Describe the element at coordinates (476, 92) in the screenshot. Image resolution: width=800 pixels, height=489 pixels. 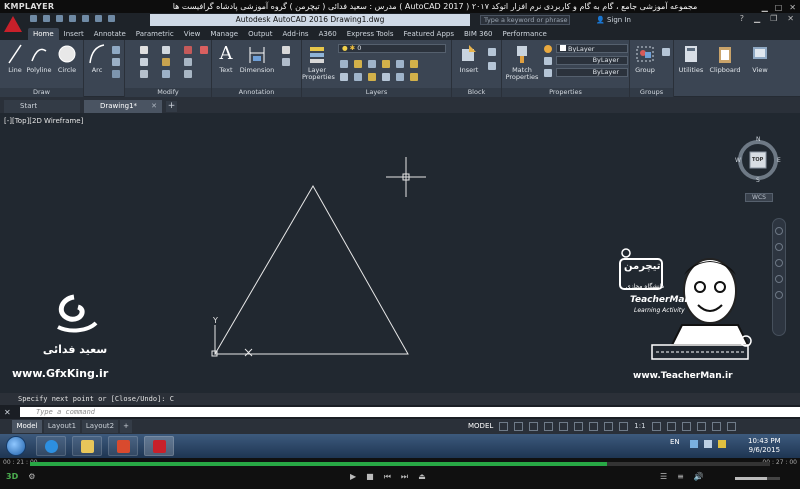
I see `block-panel-label: Block` at that location.